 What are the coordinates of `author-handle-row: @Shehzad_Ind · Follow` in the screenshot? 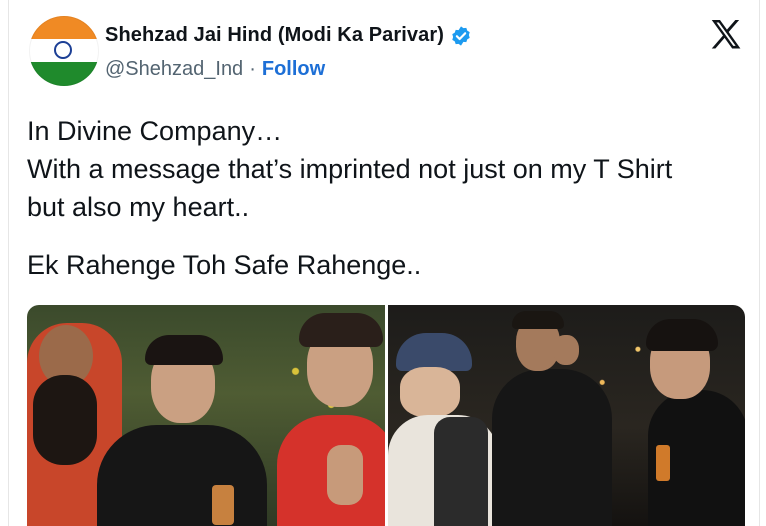 It's located at (215, 69).